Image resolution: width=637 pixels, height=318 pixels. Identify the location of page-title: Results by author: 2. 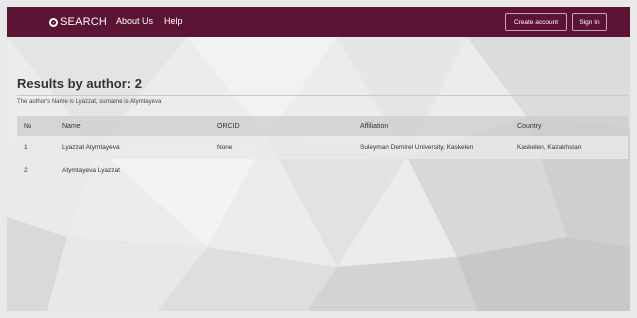
(79, 83).